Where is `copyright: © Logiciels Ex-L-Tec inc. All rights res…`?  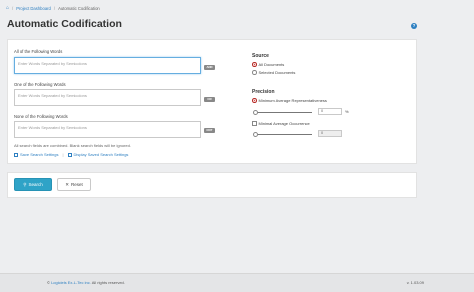 copyright: © Logiciels Ex-L-Tec inc. All rights res… is located at coordinates (86, 282).